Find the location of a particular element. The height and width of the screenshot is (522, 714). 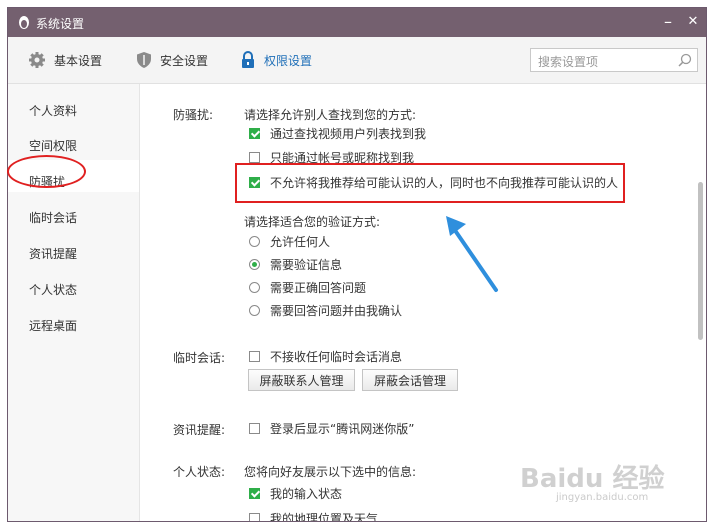

status-option-location: 我的地理位置及天气 is located at coordinates (314, 515).